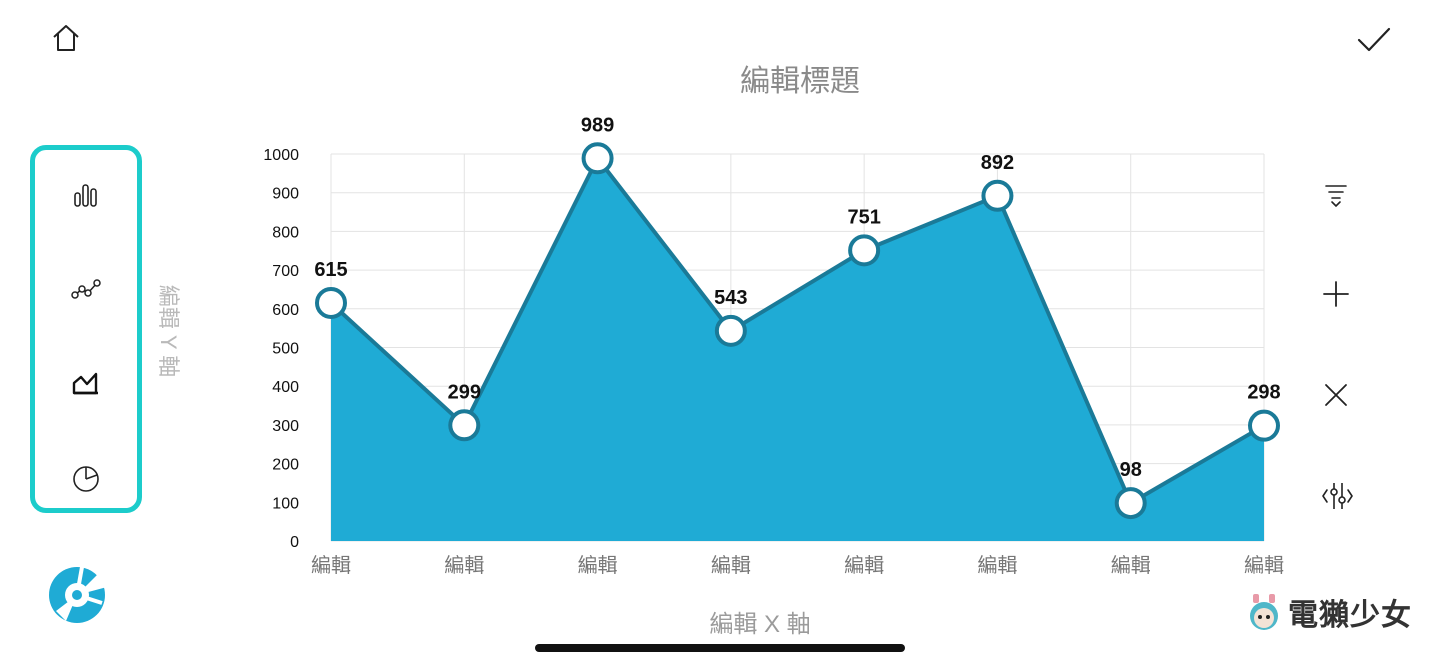  What do you see at coordinates (1131, 470) in the screenshot?
I see `data-label: 98` at bounding box center [1131, 470].